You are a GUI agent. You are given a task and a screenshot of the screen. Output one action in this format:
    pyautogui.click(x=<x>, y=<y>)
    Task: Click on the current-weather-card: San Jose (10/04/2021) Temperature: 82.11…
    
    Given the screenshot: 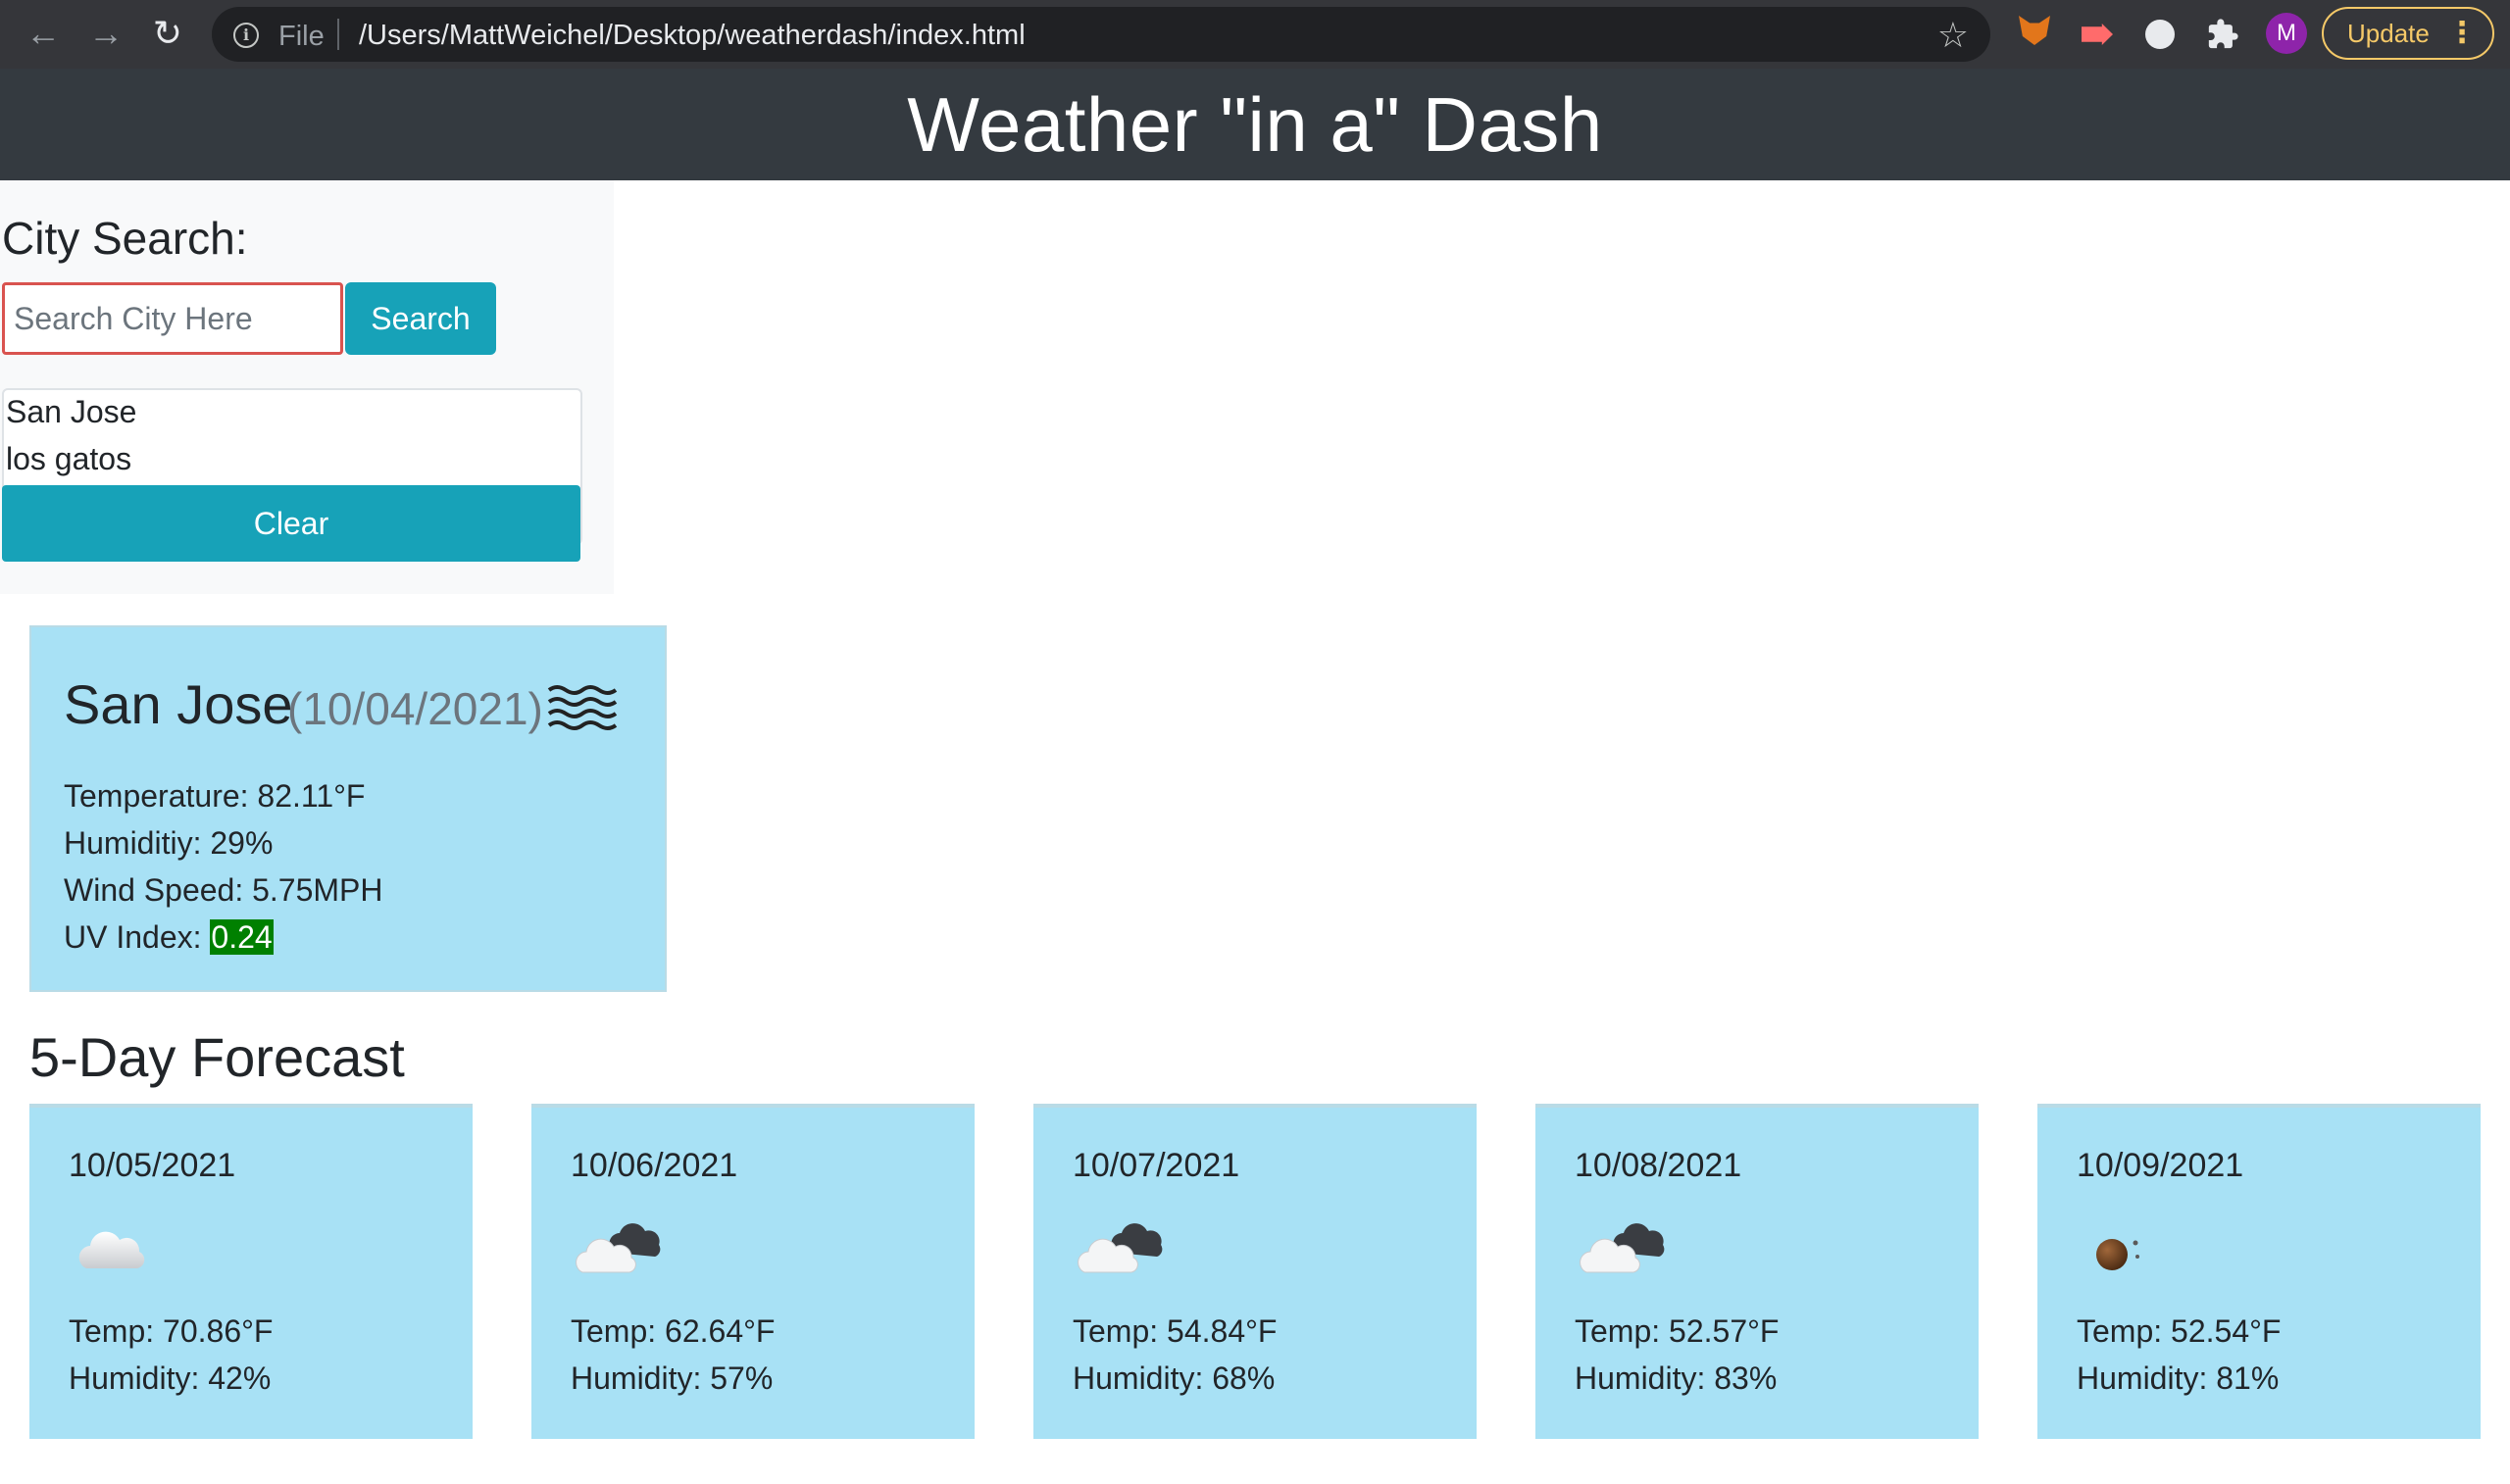 What is the action you would take?
    pyautogui.click(x=348, y=808)
    